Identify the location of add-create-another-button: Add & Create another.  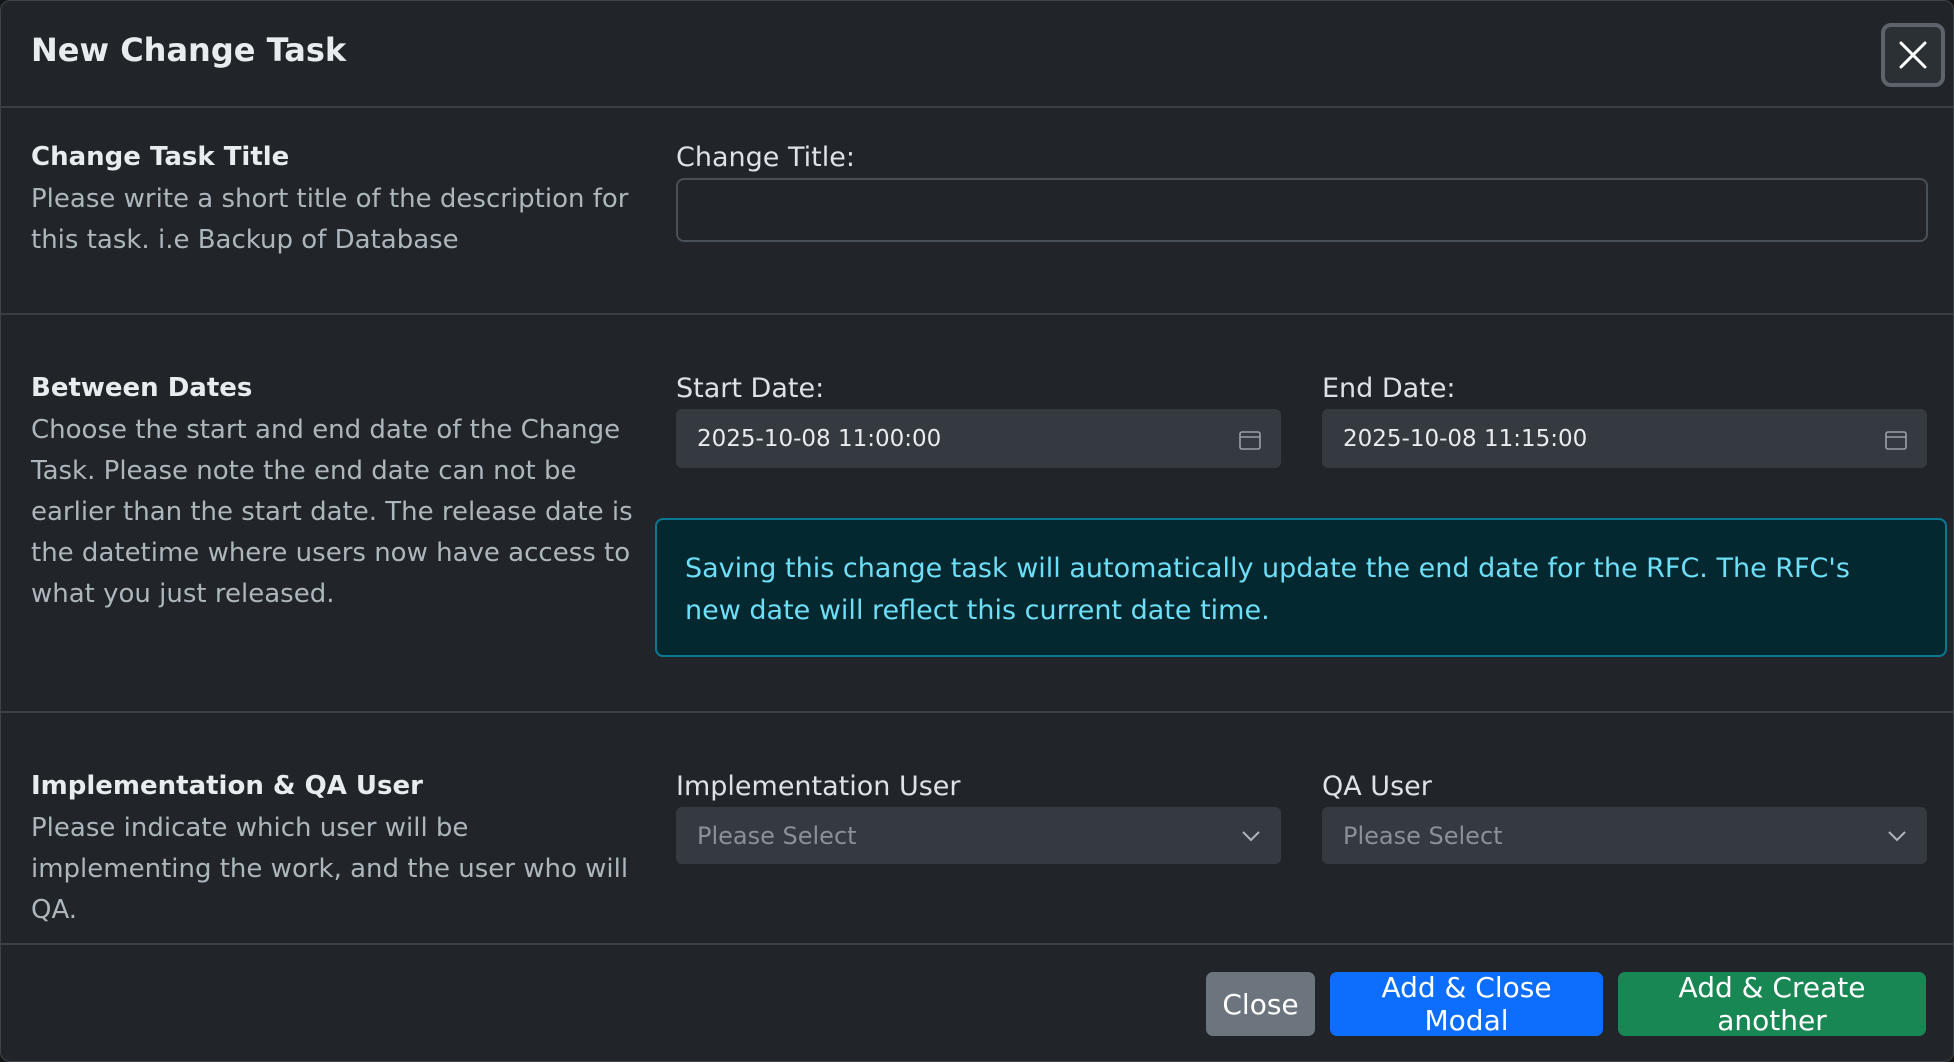
(1772, 1004).